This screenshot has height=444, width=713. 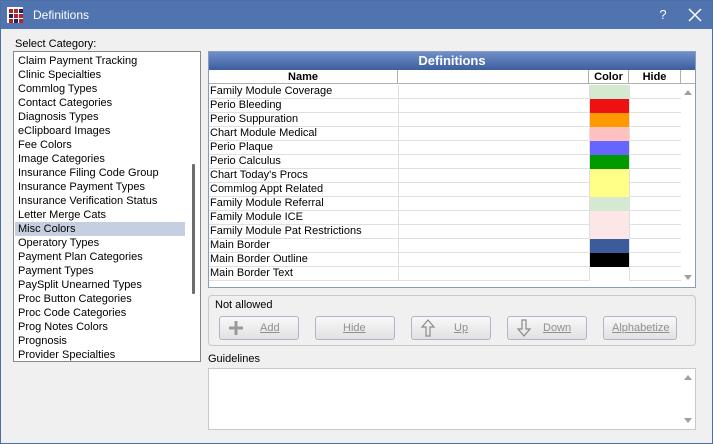 What do you see at coordinates (100, 313) in the screenshot?
I see `category-item: Proc Code Categories` at bounding box center [100, 313].